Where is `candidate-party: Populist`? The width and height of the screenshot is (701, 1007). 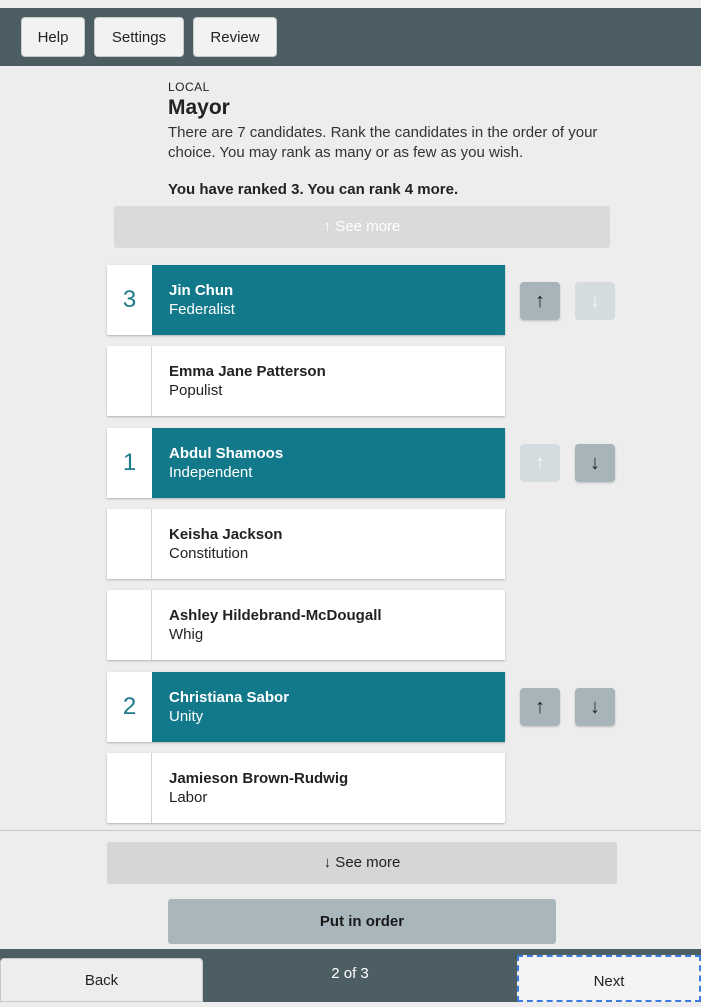 candidate-party: Populist is located at coordinates (196, 390).